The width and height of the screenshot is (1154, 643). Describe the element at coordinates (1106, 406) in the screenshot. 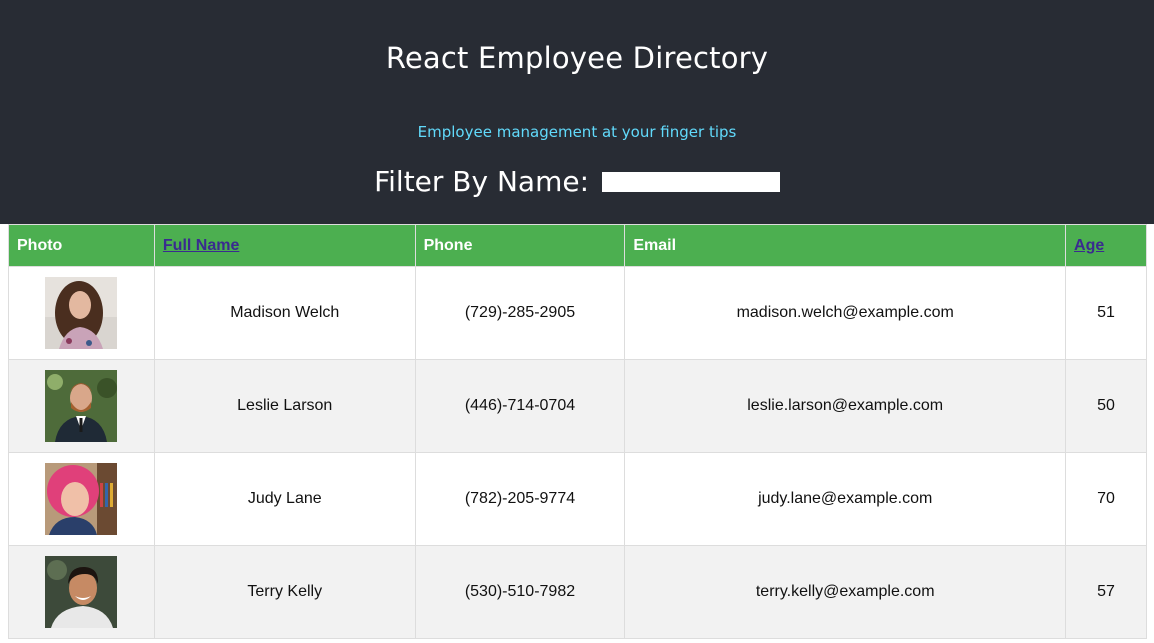

I see `age-cell: 50` at that location.